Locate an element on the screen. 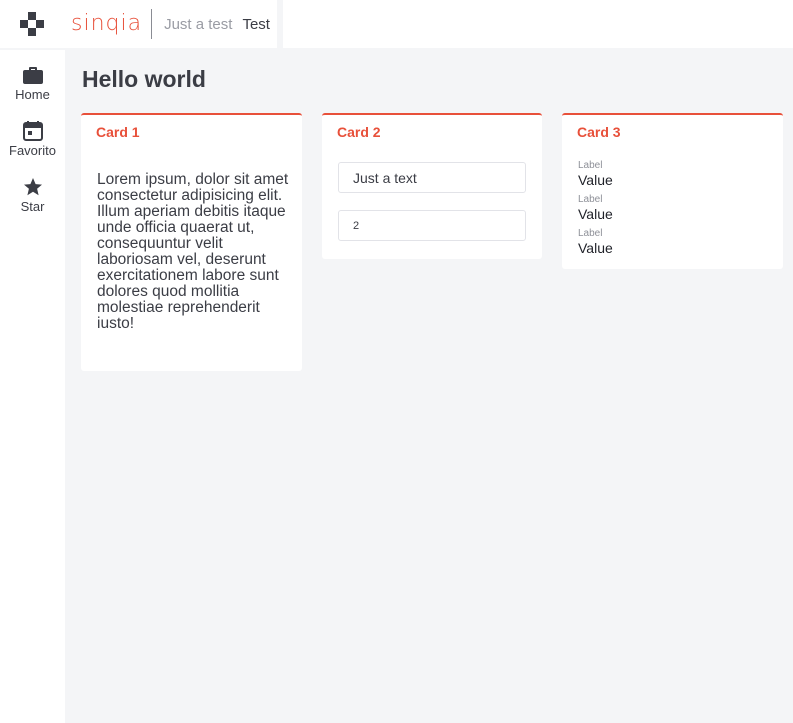  card-2: Card 2 is located at coordinates (432, 186).